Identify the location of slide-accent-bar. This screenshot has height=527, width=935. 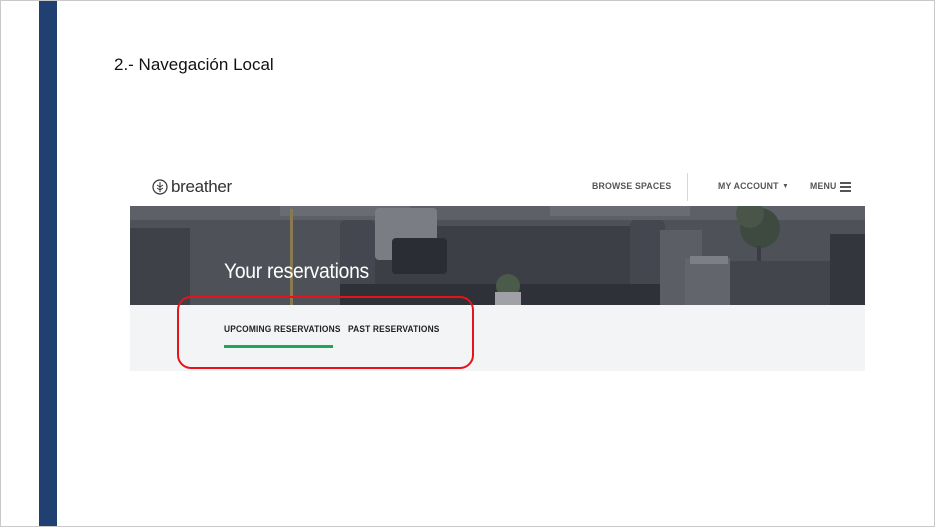
(48, 263).